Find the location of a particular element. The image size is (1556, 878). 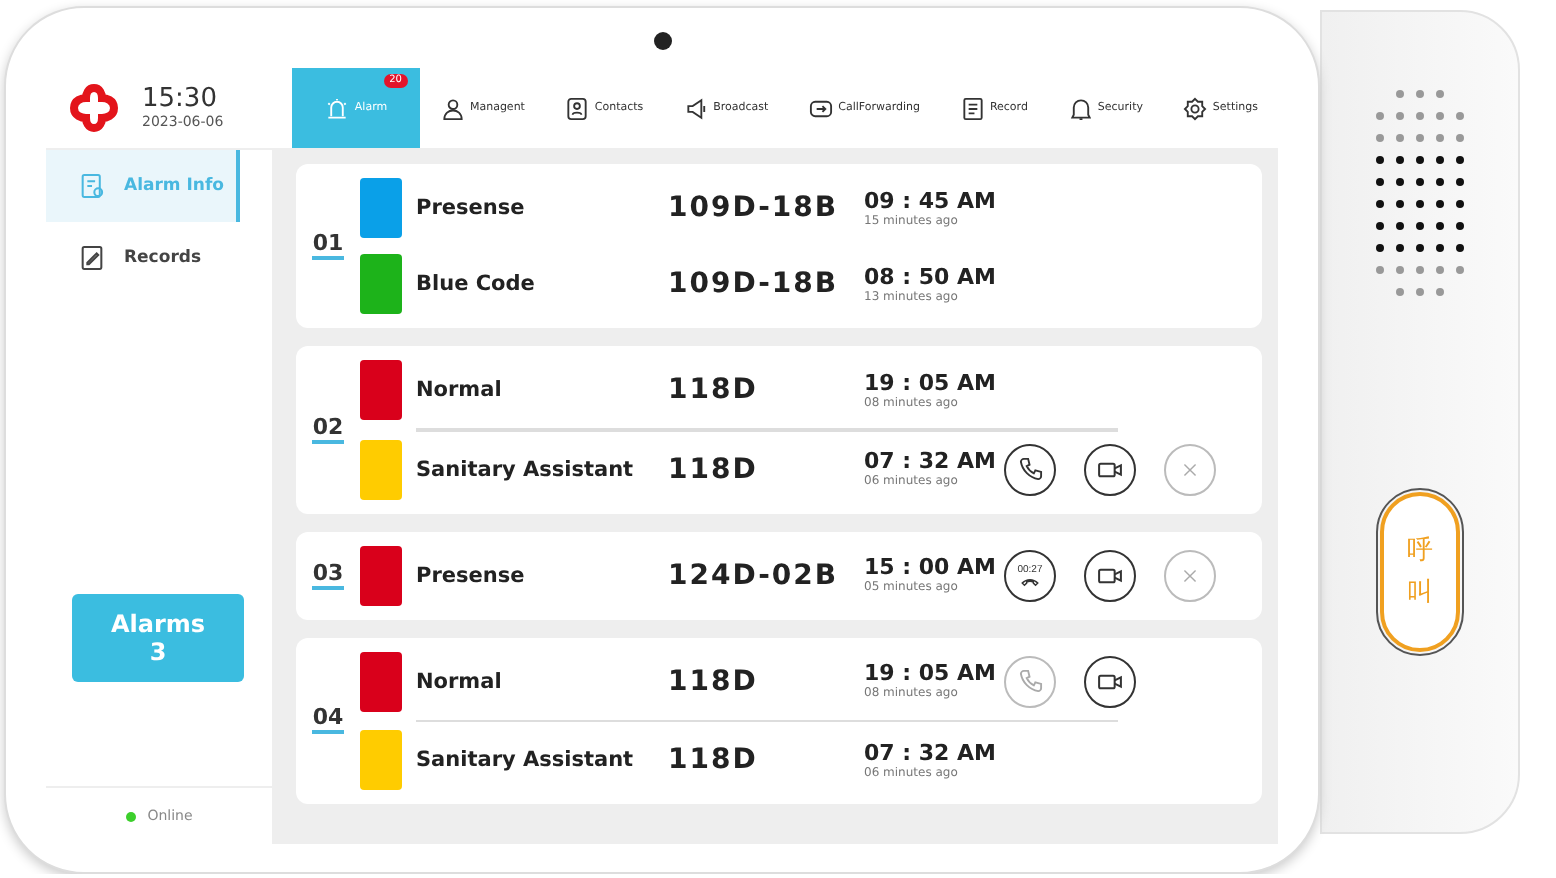

room-number: 124D-02B is located at coordinates (754, 575).